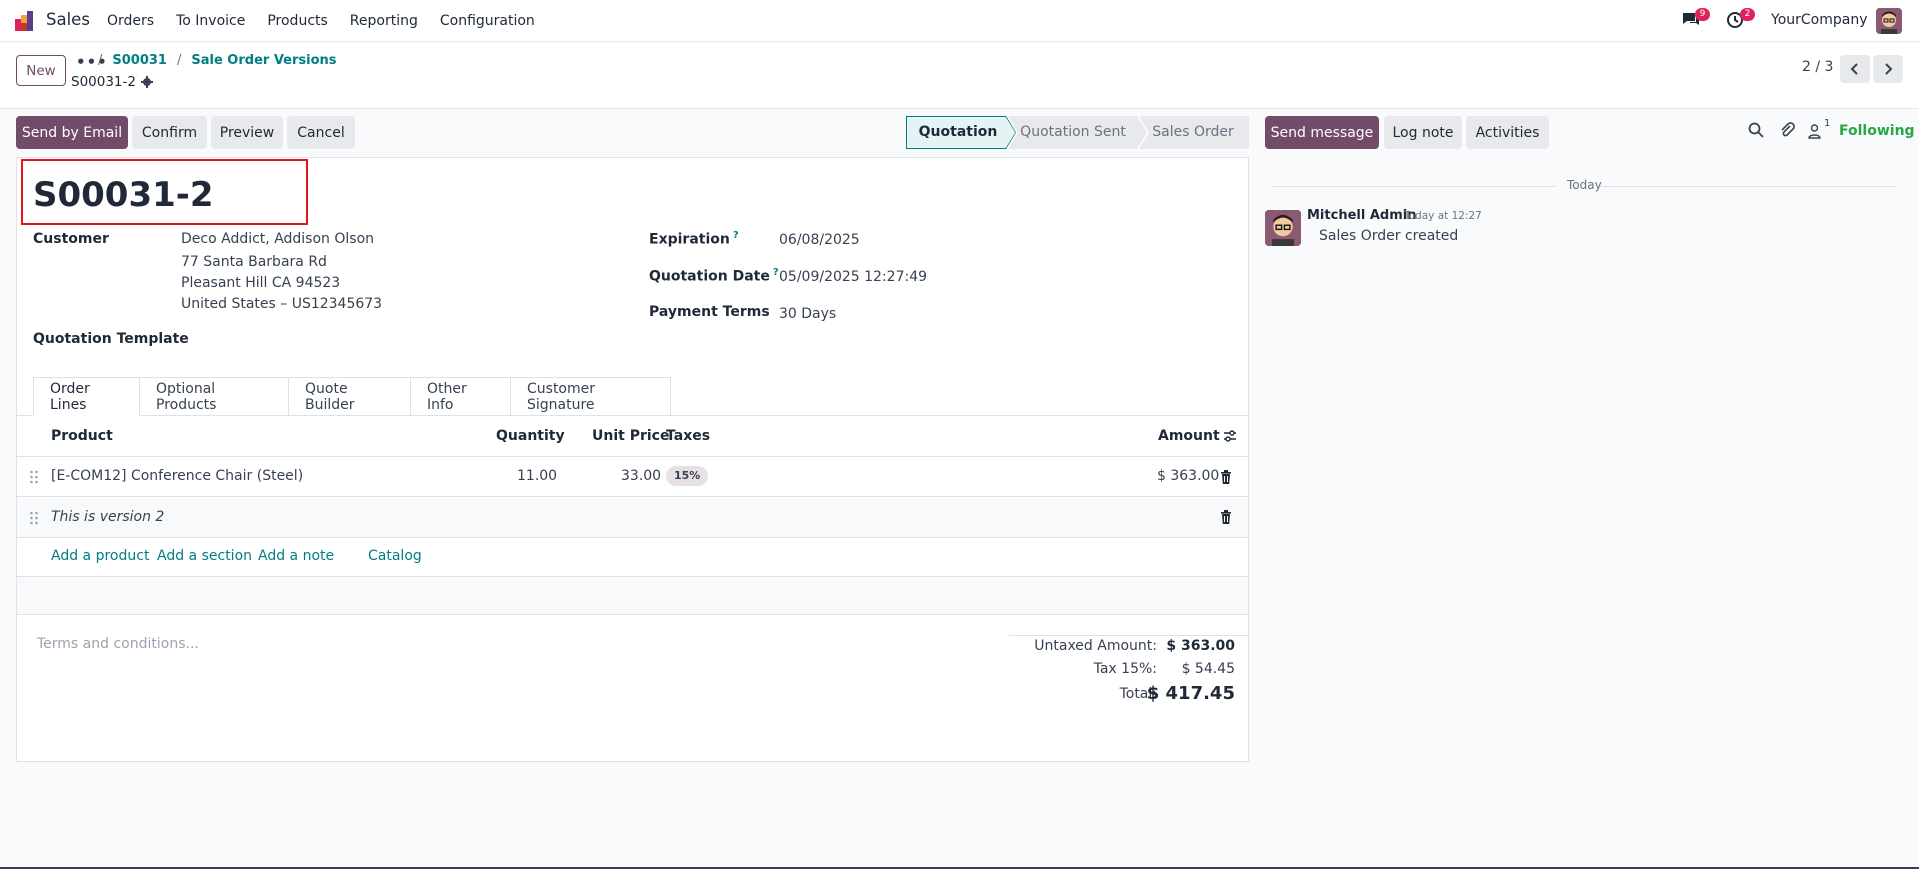 Image resolution: width=1919 pixels, height=869 pixels. What do you see at coordinates (1748, 186) in the screenshot?
I see `date-divider-right` at bounding box center [1748, 186].